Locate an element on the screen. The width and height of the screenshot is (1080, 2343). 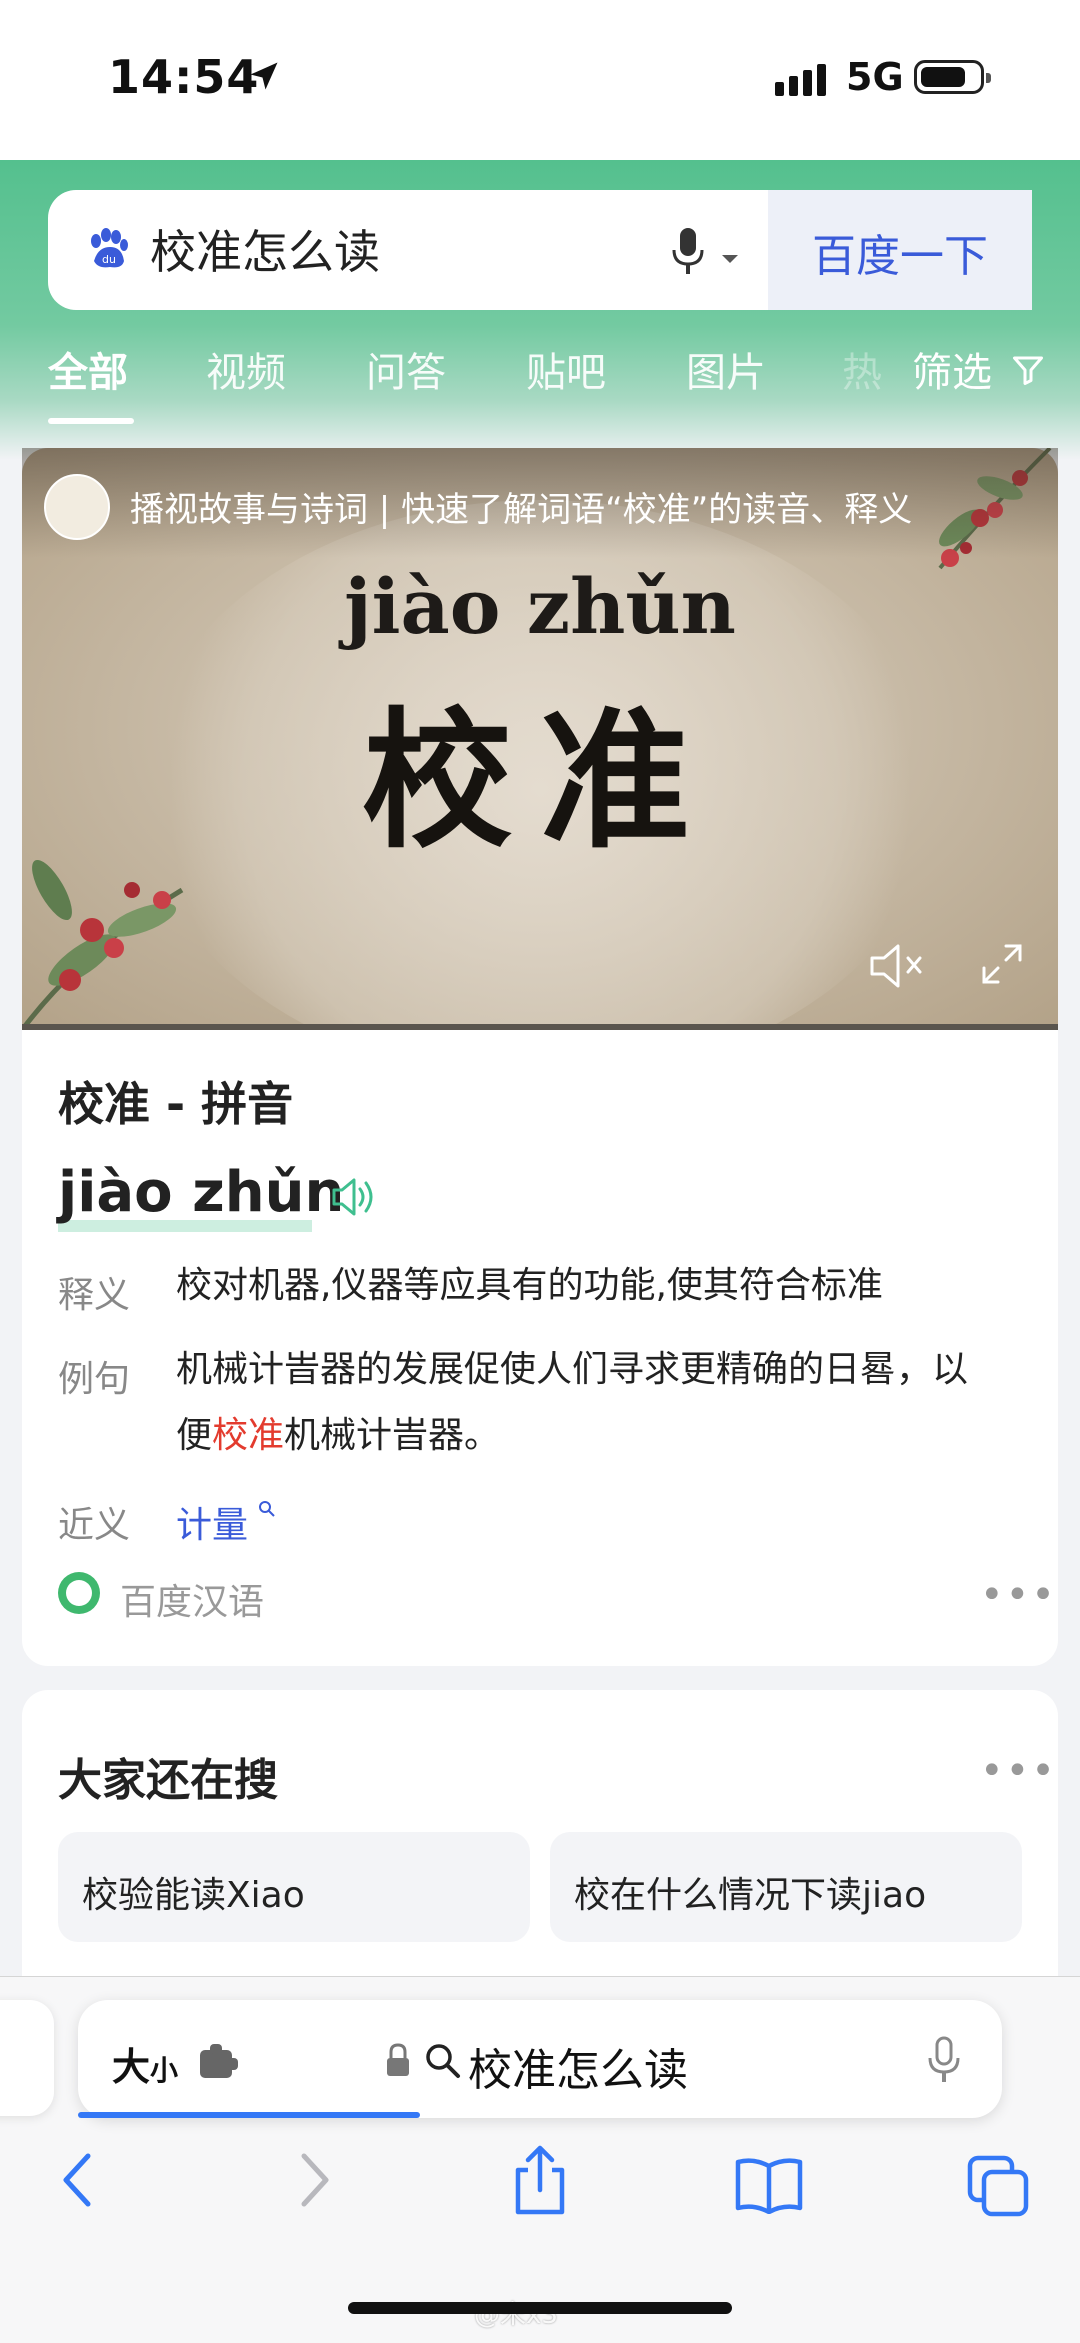
cellular-signal-icon is located at coordinates (803, 82).